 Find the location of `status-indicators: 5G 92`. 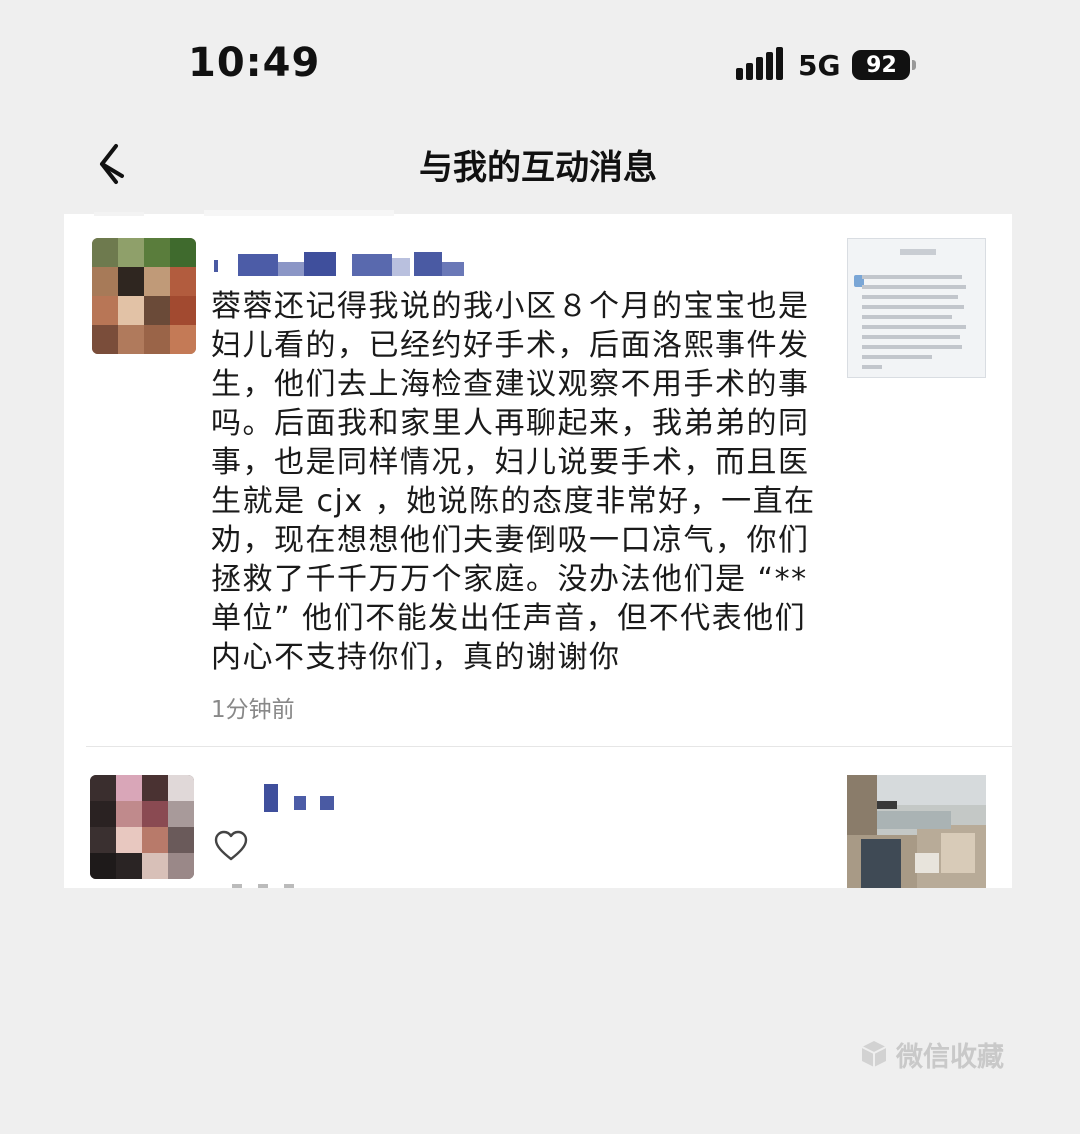

status-indicators: 5G 92 is located at coordinates (826, 65).